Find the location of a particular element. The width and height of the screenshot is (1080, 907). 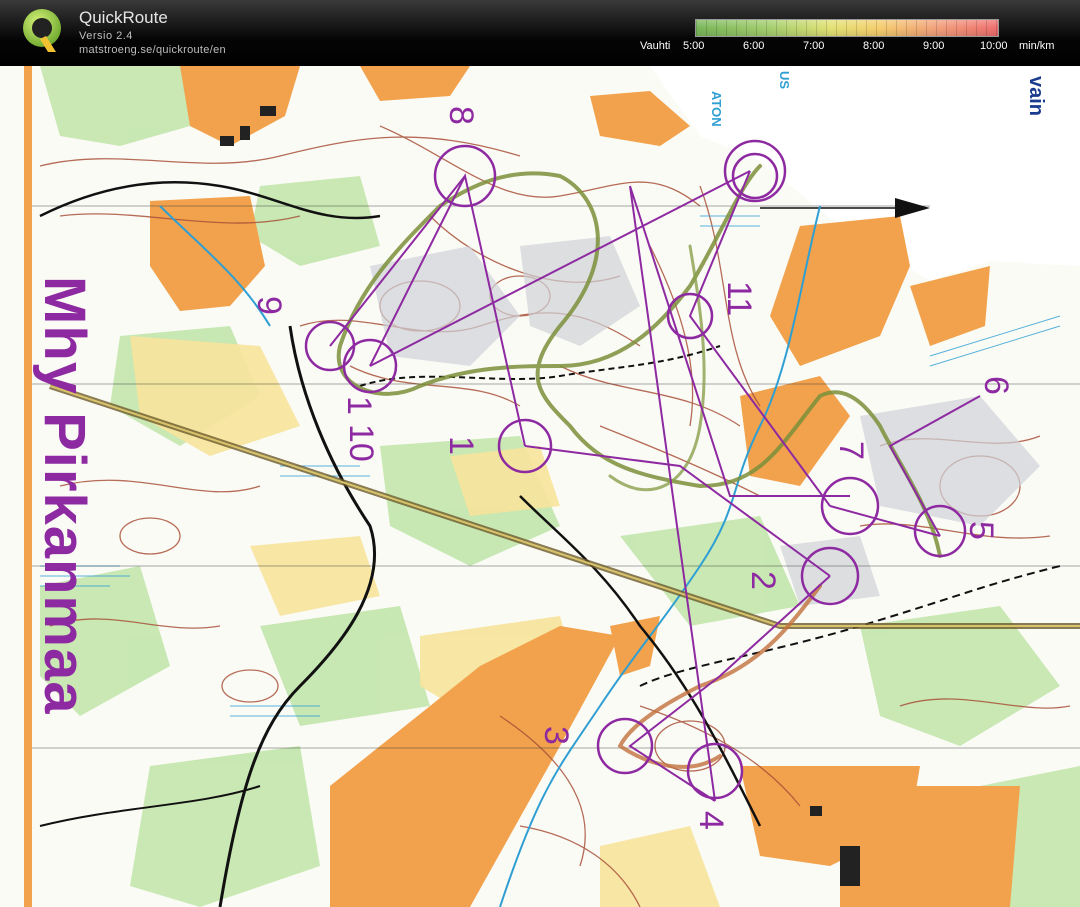

pace-tick: 6:00 is located at coordinates (754, 46).